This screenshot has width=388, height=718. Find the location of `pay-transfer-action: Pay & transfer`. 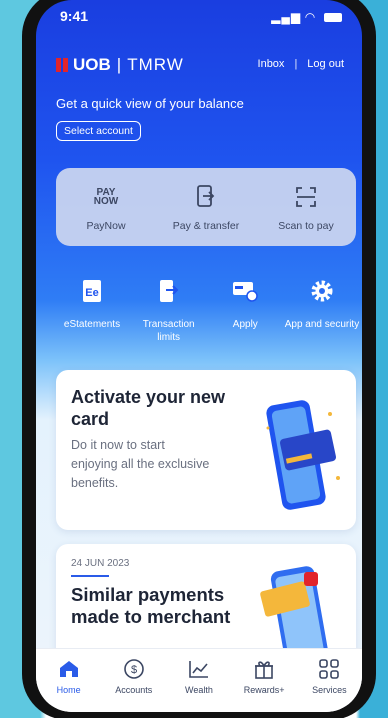

pay-transfer-action: Pay & transfer is located at coordinates (206, 207).